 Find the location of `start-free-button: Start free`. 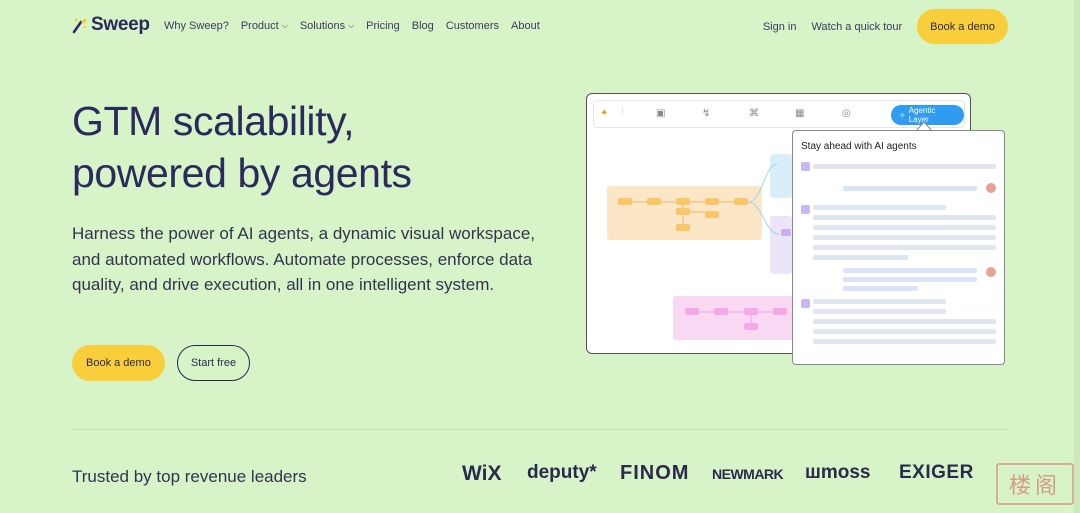

start-free-button: Start free is located at coordinates (213, 363).